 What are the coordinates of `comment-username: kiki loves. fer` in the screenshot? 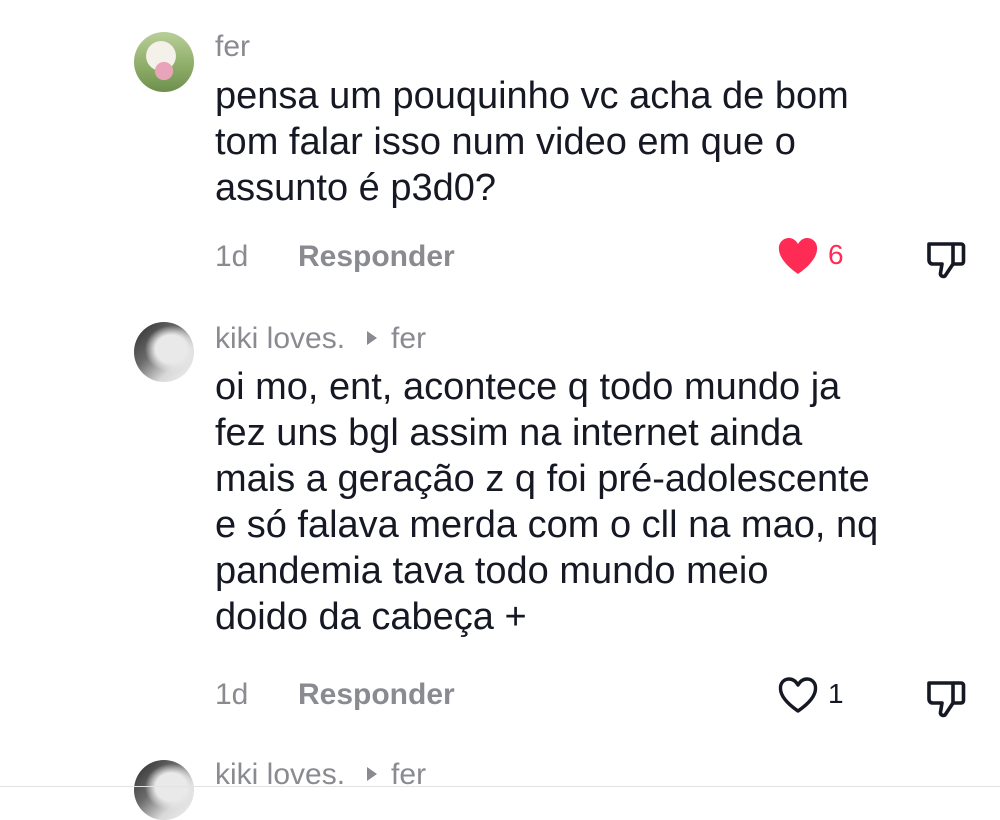 It's located at (320, 339).